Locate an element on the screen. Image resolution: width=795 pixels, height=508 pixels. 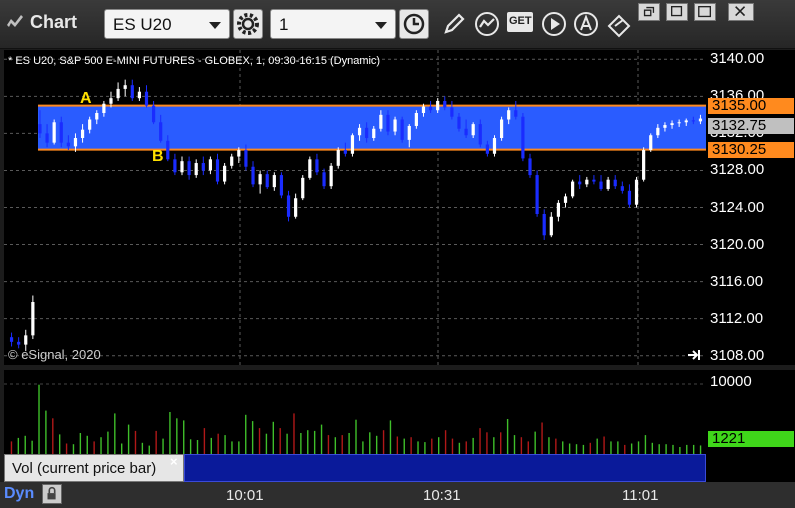
maximize-button is located at coordinates (677, 12).